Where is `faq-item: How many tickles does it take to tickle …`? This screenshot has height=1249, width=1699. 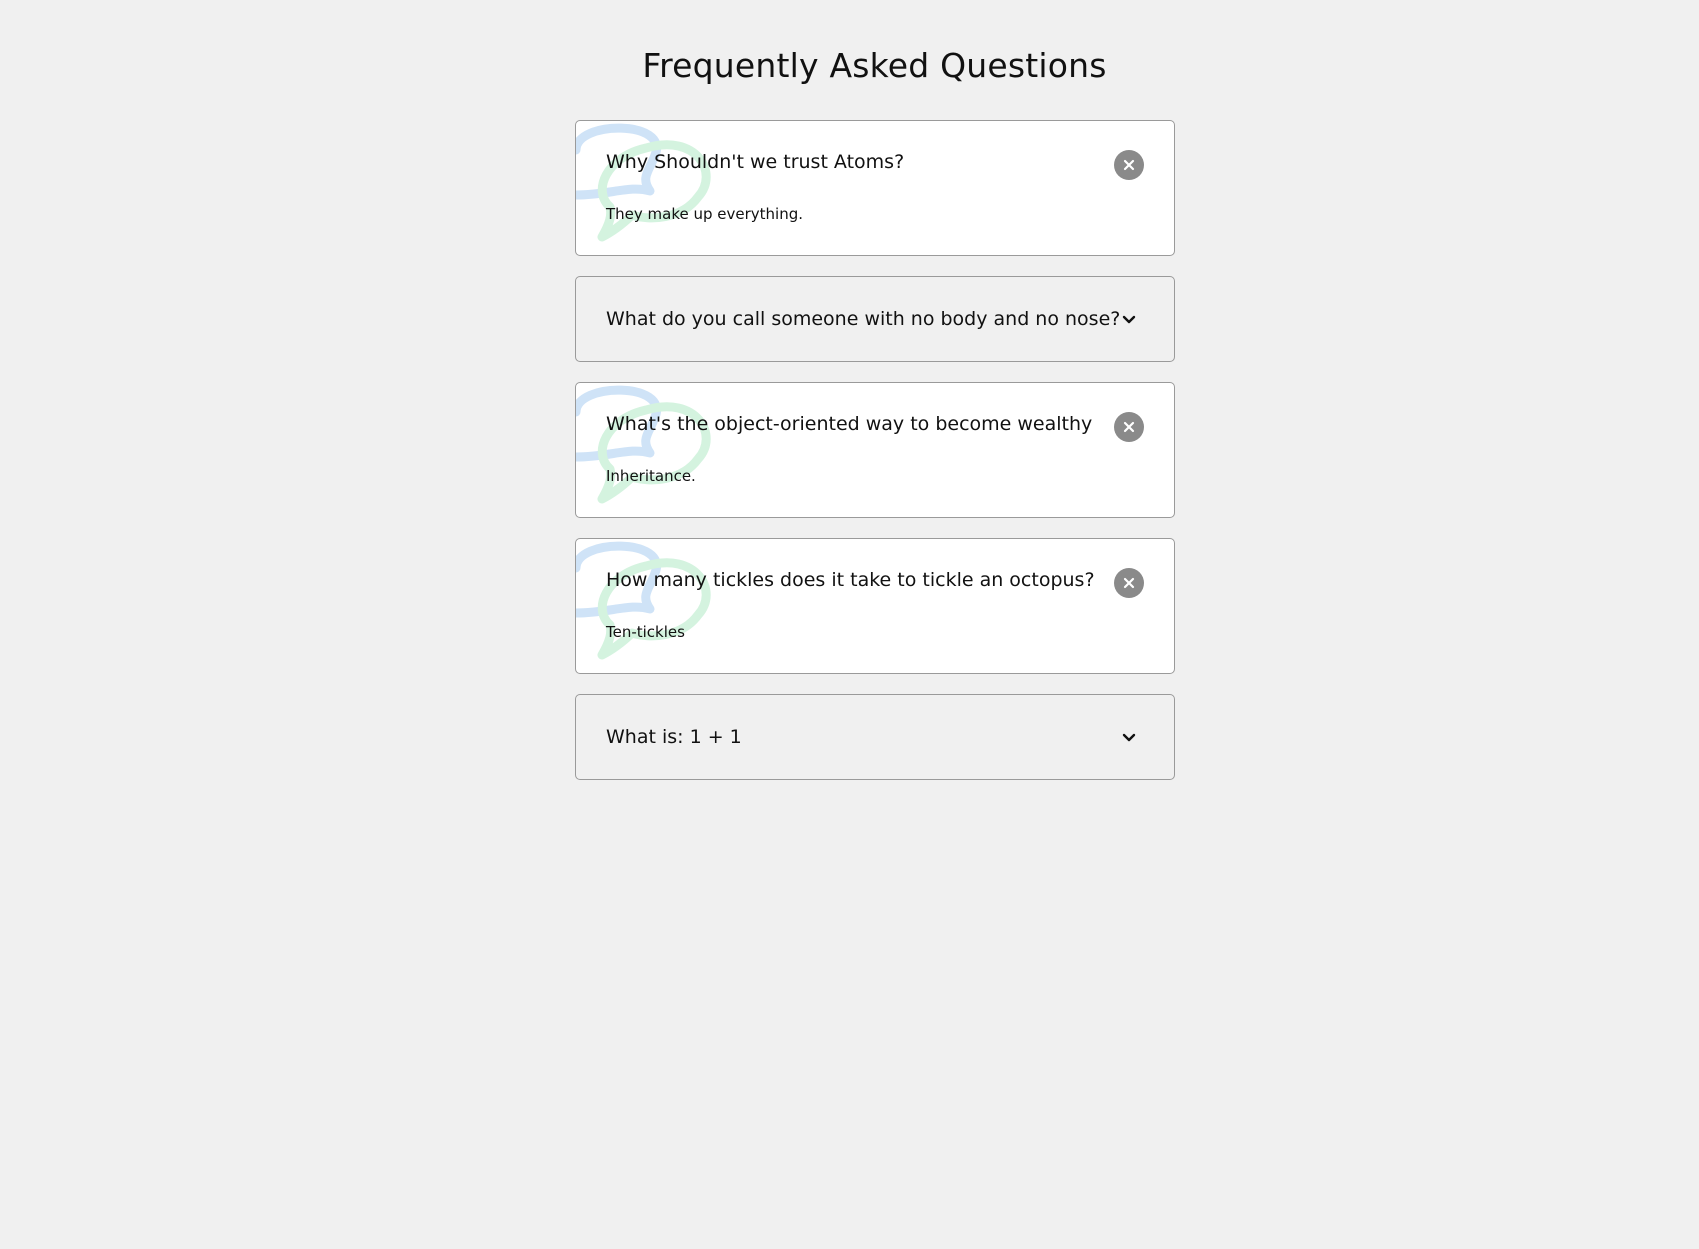 faq-item: How many tickles does it take to tickle … is located at coordinates (875, 606).